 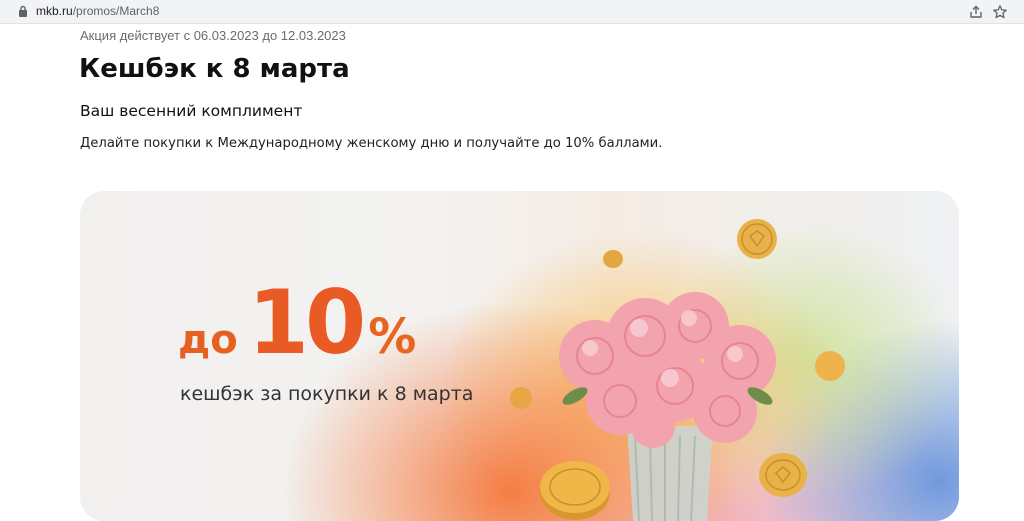 I want to click on address-bar: mkb.ru/promos/March8, so click(x=512, y=11).